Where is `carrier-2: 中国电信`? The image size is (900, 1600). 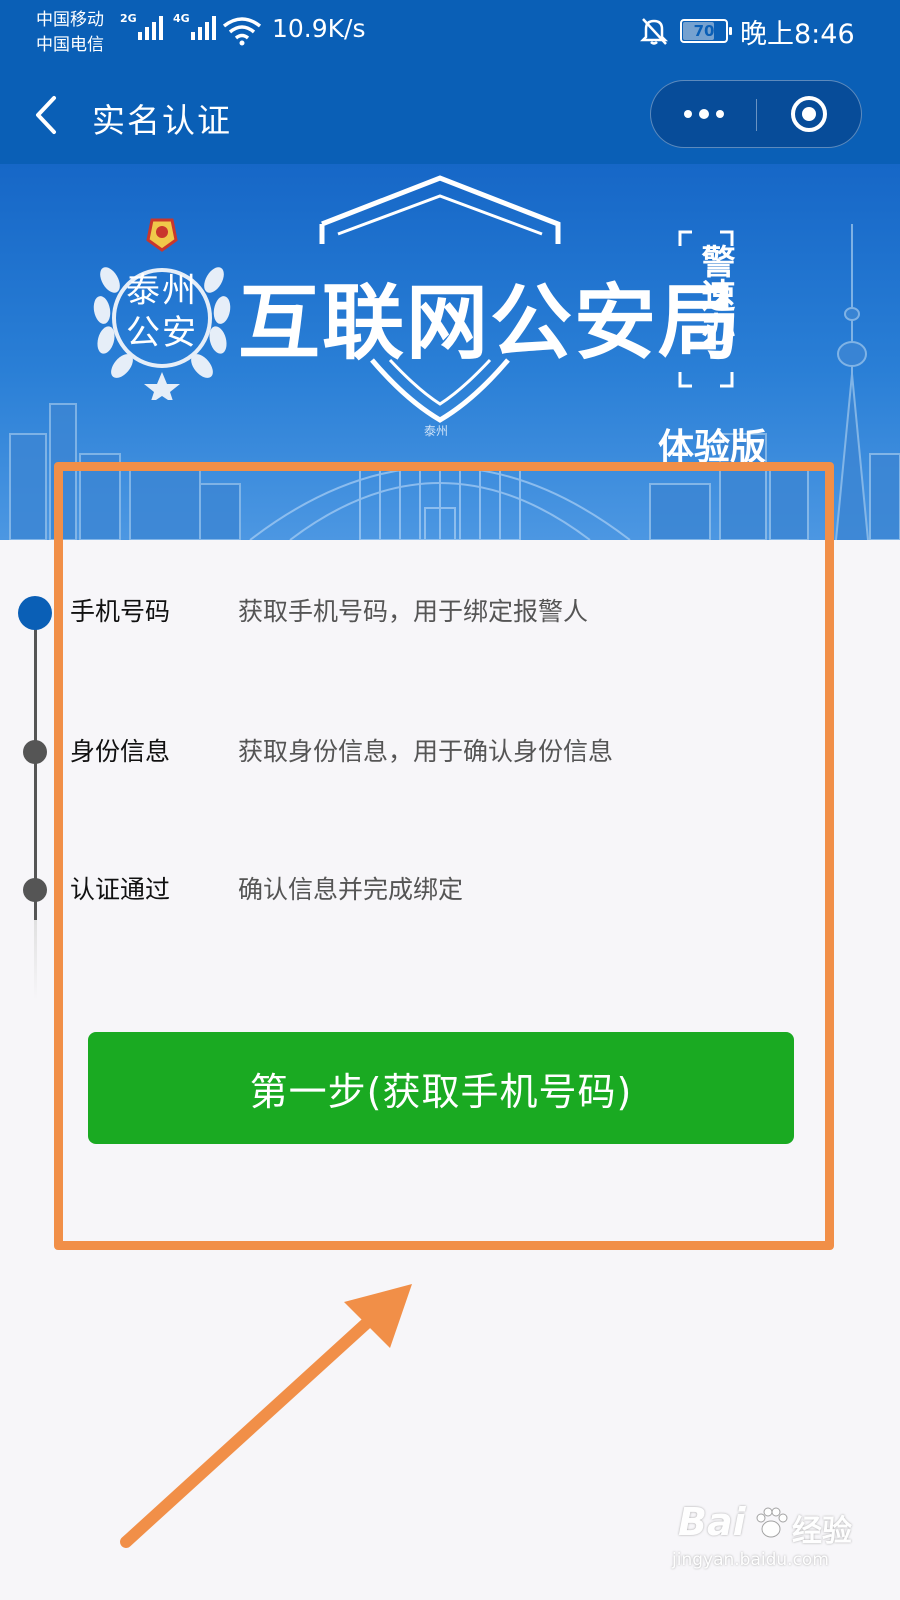
carrier-2: 中国电信 is located at coordinates (70, 45).